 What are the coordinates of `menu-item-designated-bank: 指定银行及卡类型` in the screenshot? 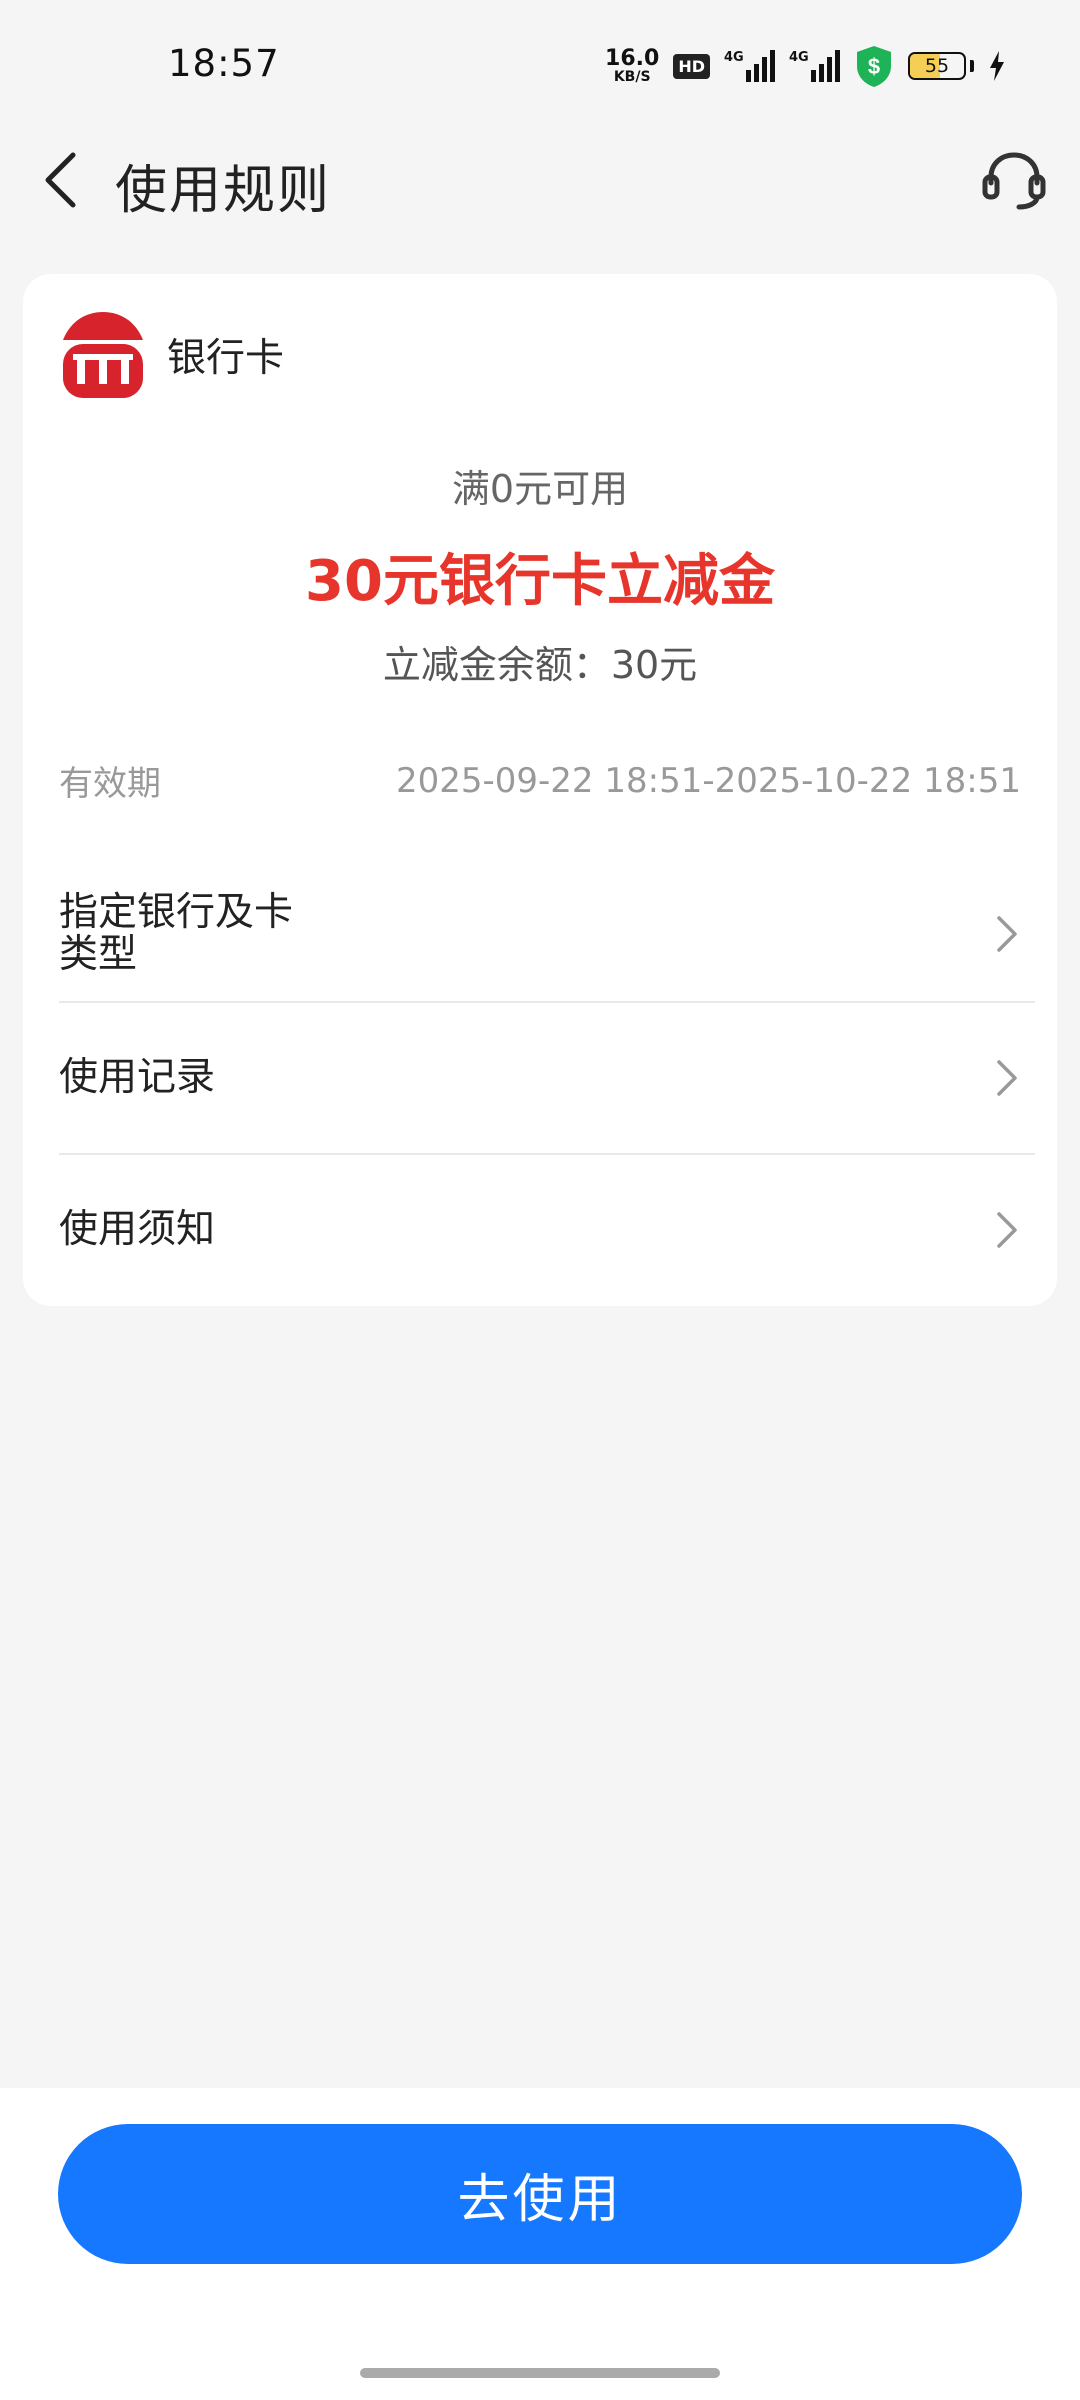 It's located at (547, 934).